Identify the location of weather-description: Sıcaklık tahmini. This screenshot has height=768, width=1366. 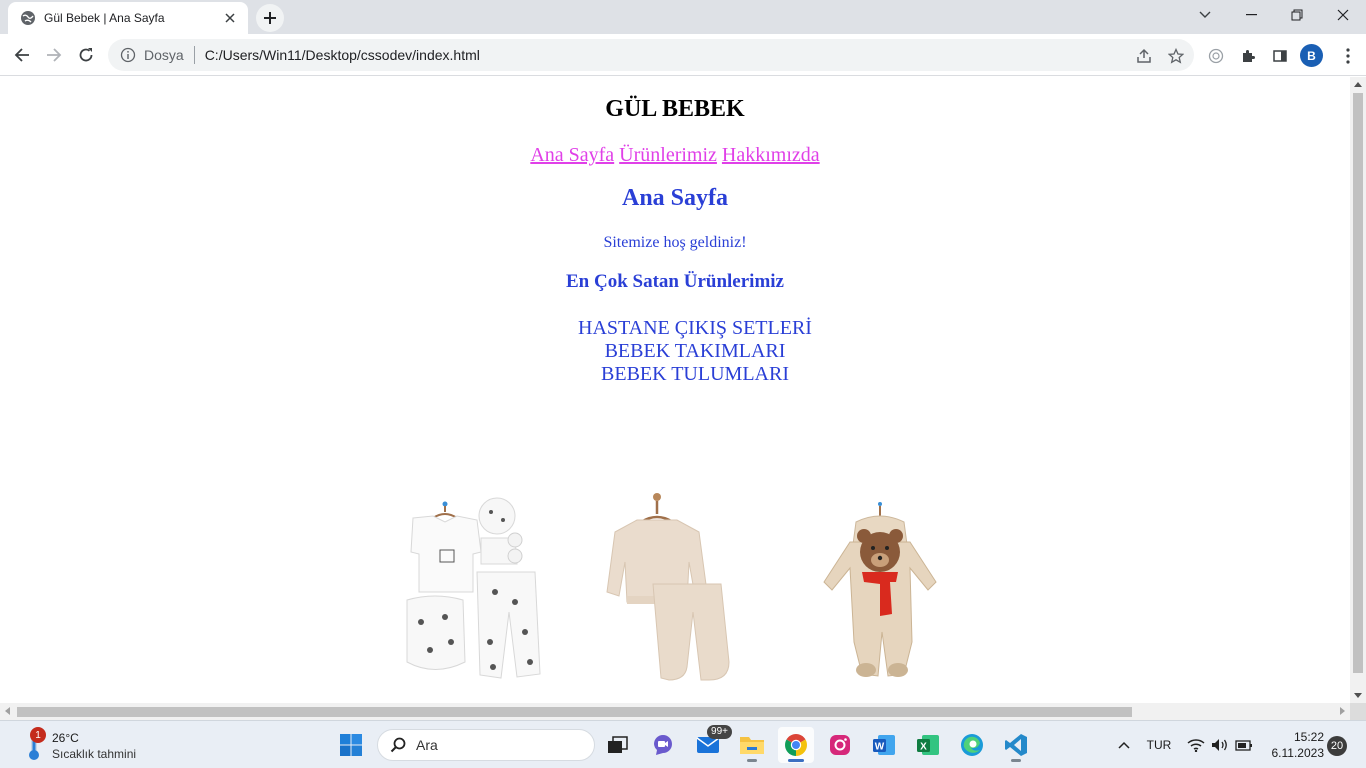
(94, 754).